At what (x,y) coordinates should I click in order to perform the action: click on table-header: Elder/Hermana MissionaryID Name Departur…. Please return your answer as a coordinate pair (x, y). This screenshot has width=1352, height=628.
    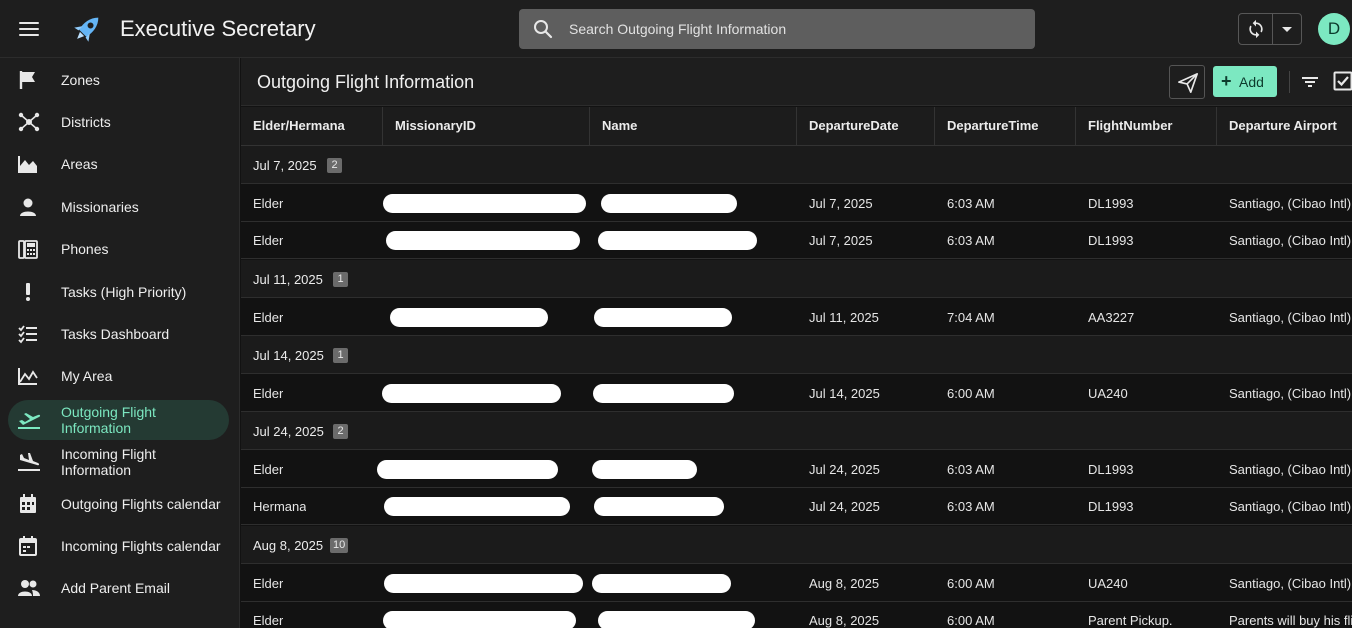
    Looking at the image, I should click on (796, 126).